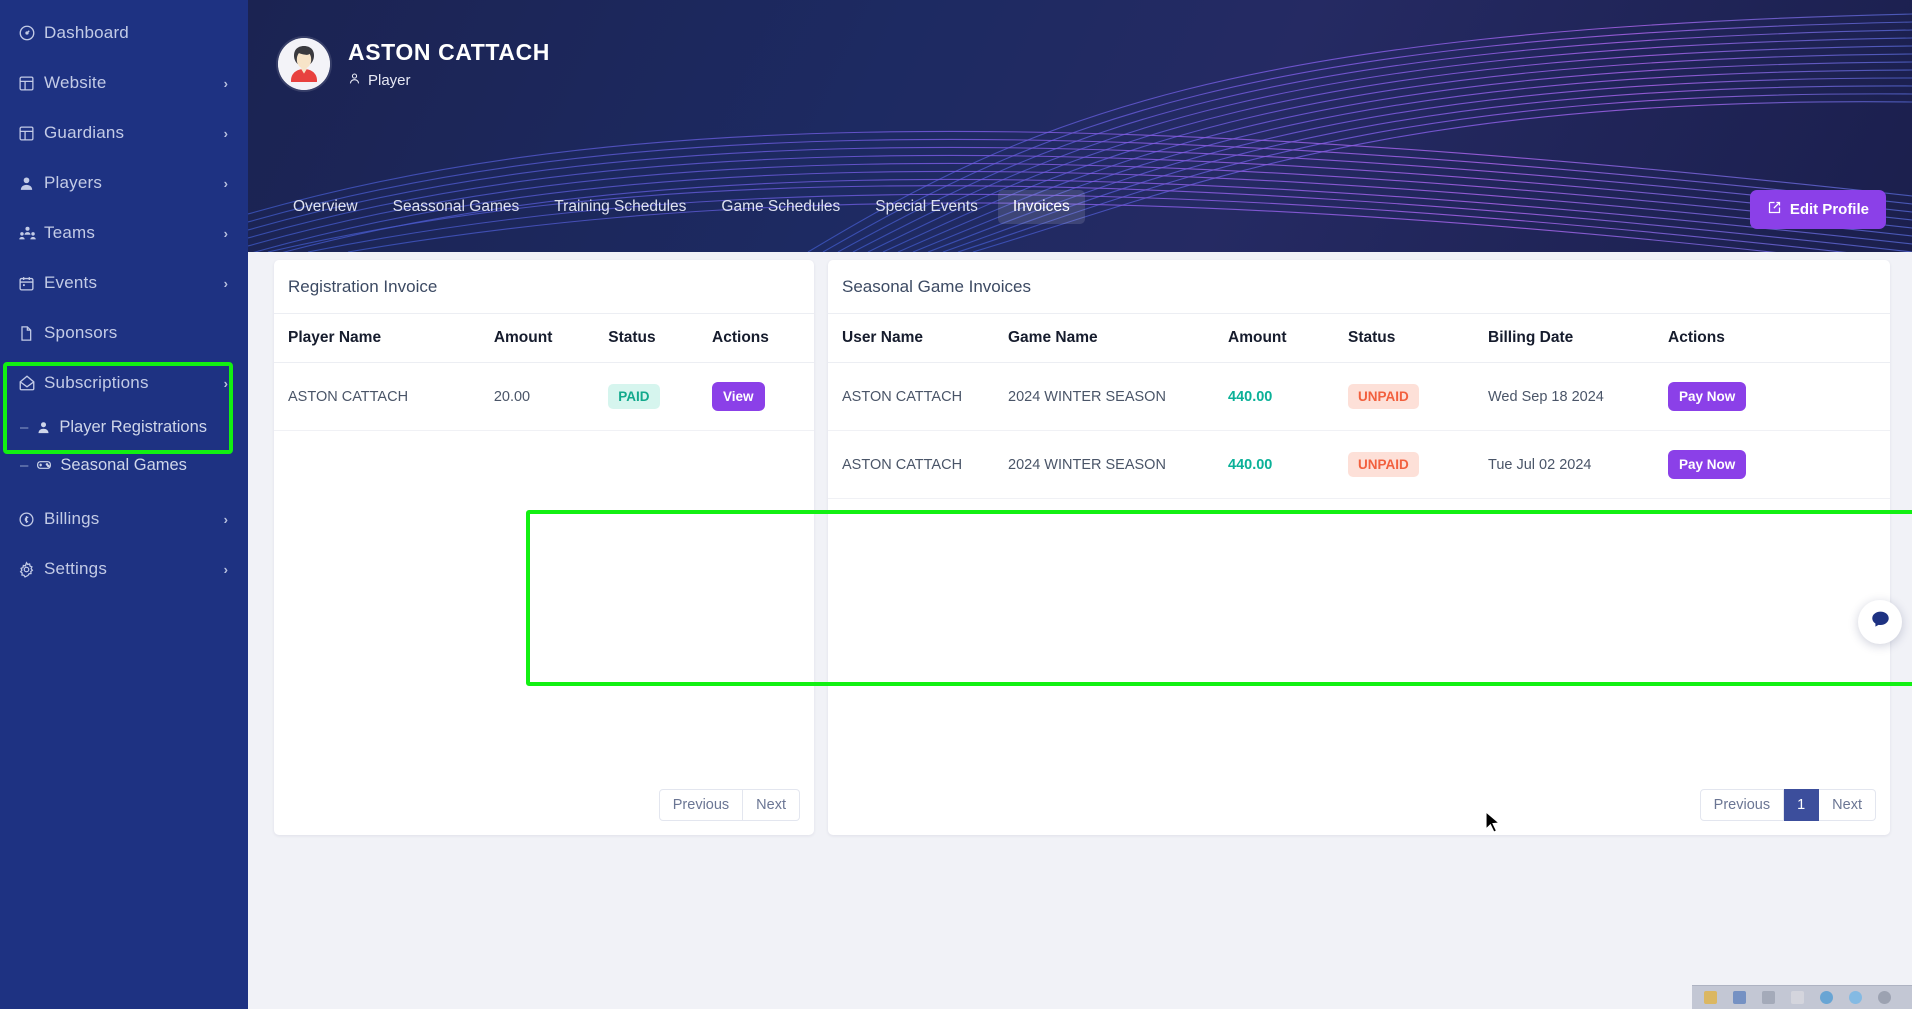  Describe the element at coordinates (133, 426) in the screenshot. I see `sidebar-subitem-label: Player Registrations` at that location.